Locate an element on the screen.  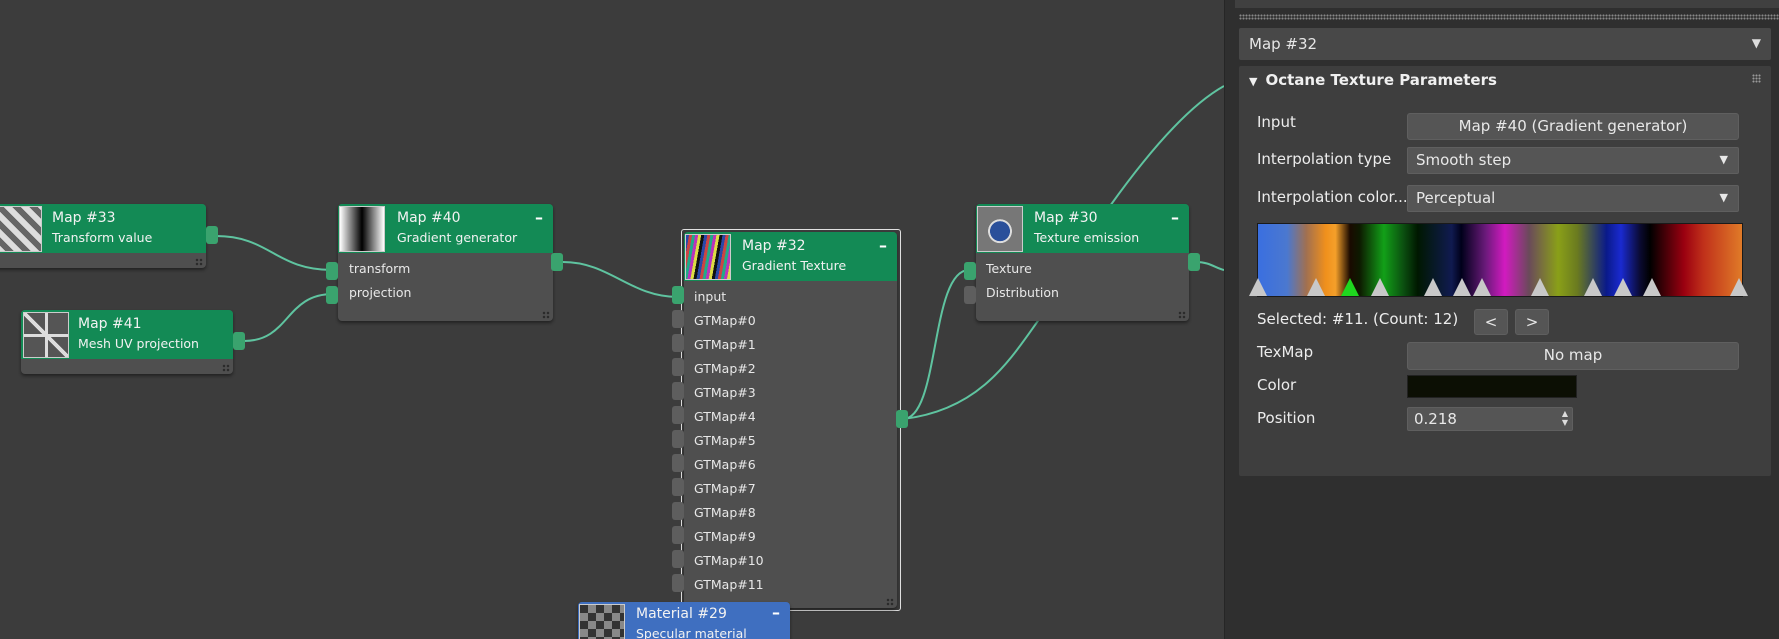
input-port-texture is located at coordinates (970, 271).